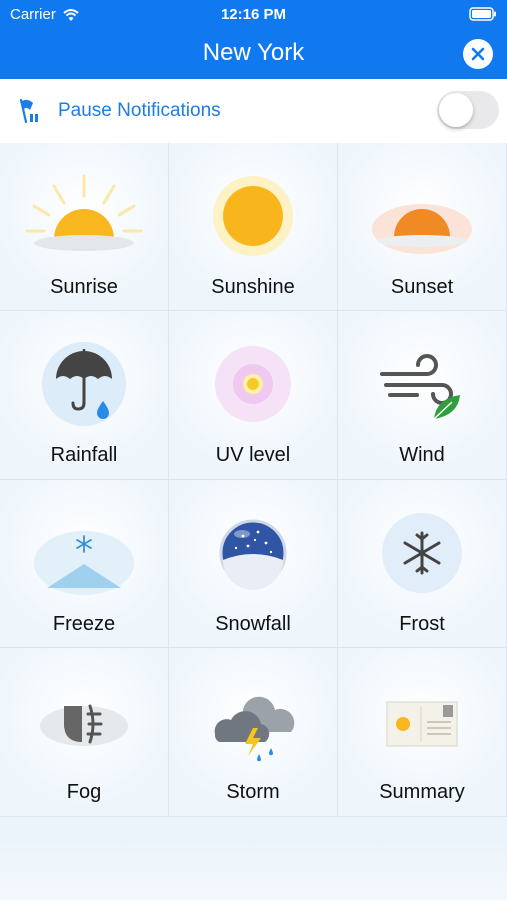 The height and width of the screenshot is (900, 507). I want to click on bottom-empty-area, so click(253, 858).